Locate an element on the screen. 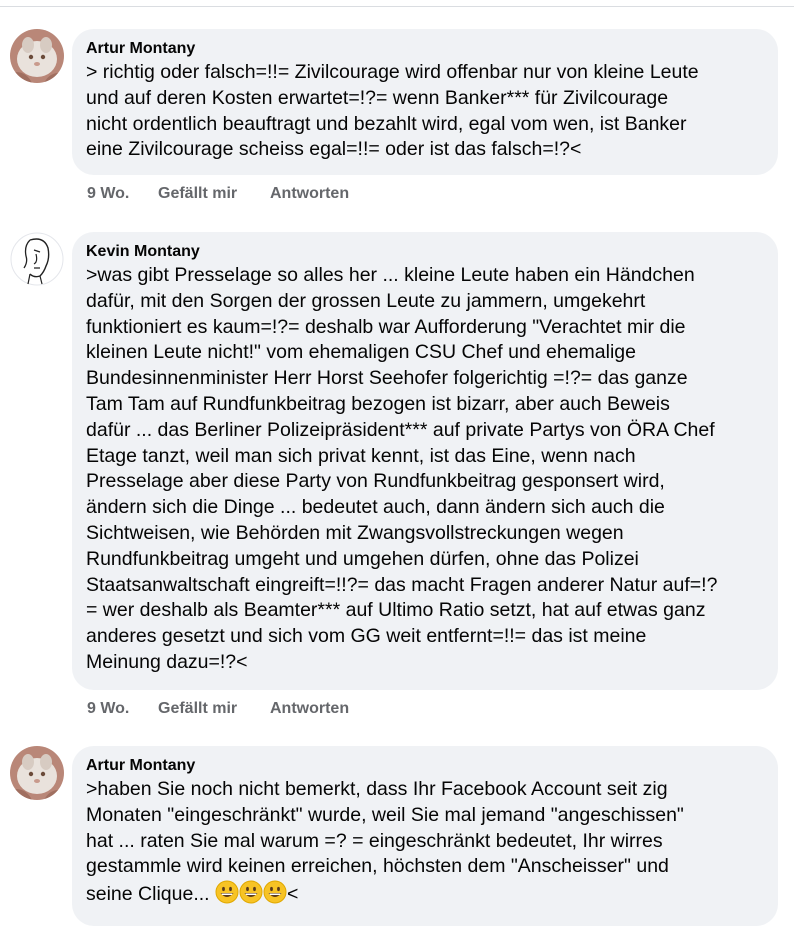 The width and height of the screenshot is (794, 926). comment-text-suffix: < is located at coordinates (293, 894).